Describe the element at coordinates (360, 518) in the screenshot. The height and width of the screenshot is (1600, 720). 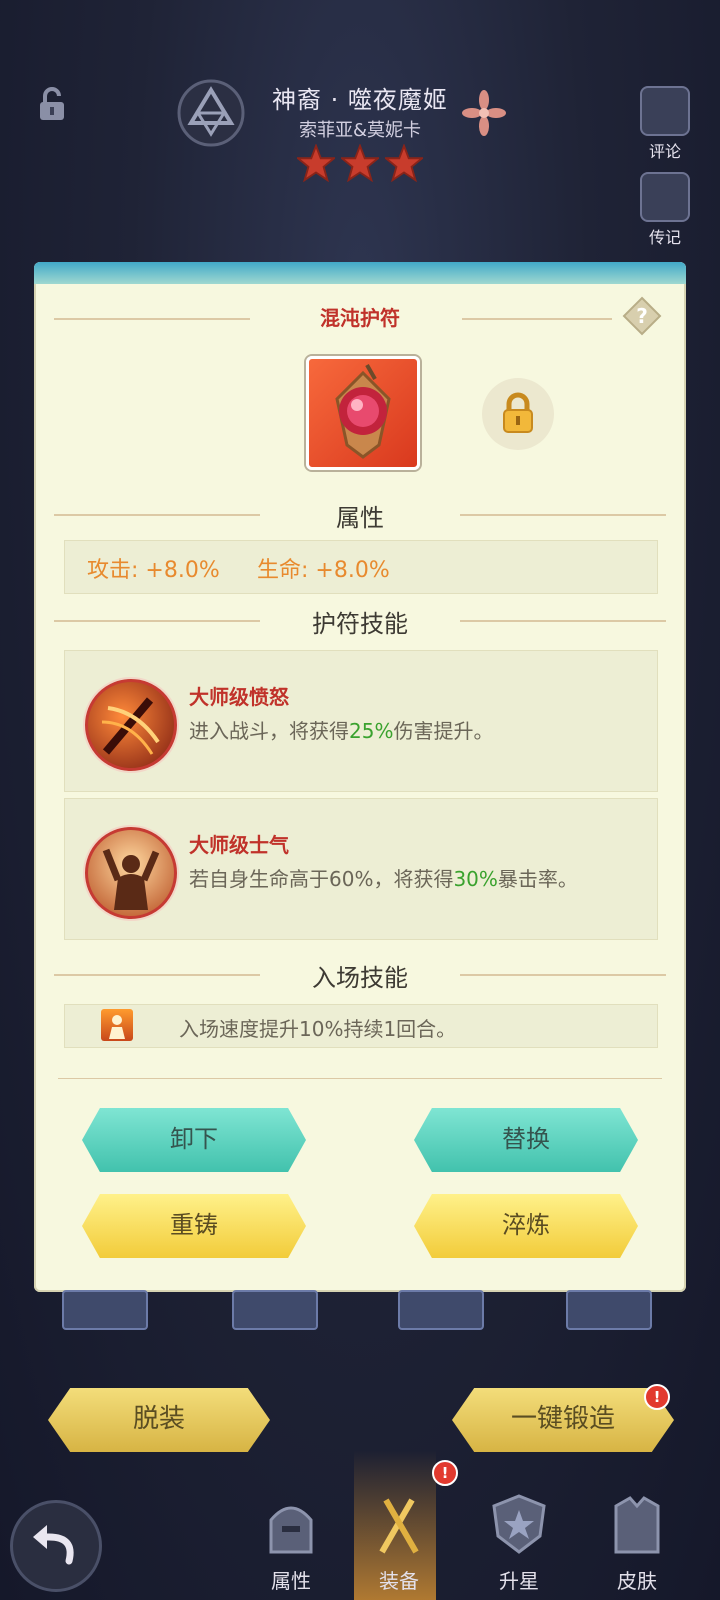
I see `attributes-title: 属性` at that location.